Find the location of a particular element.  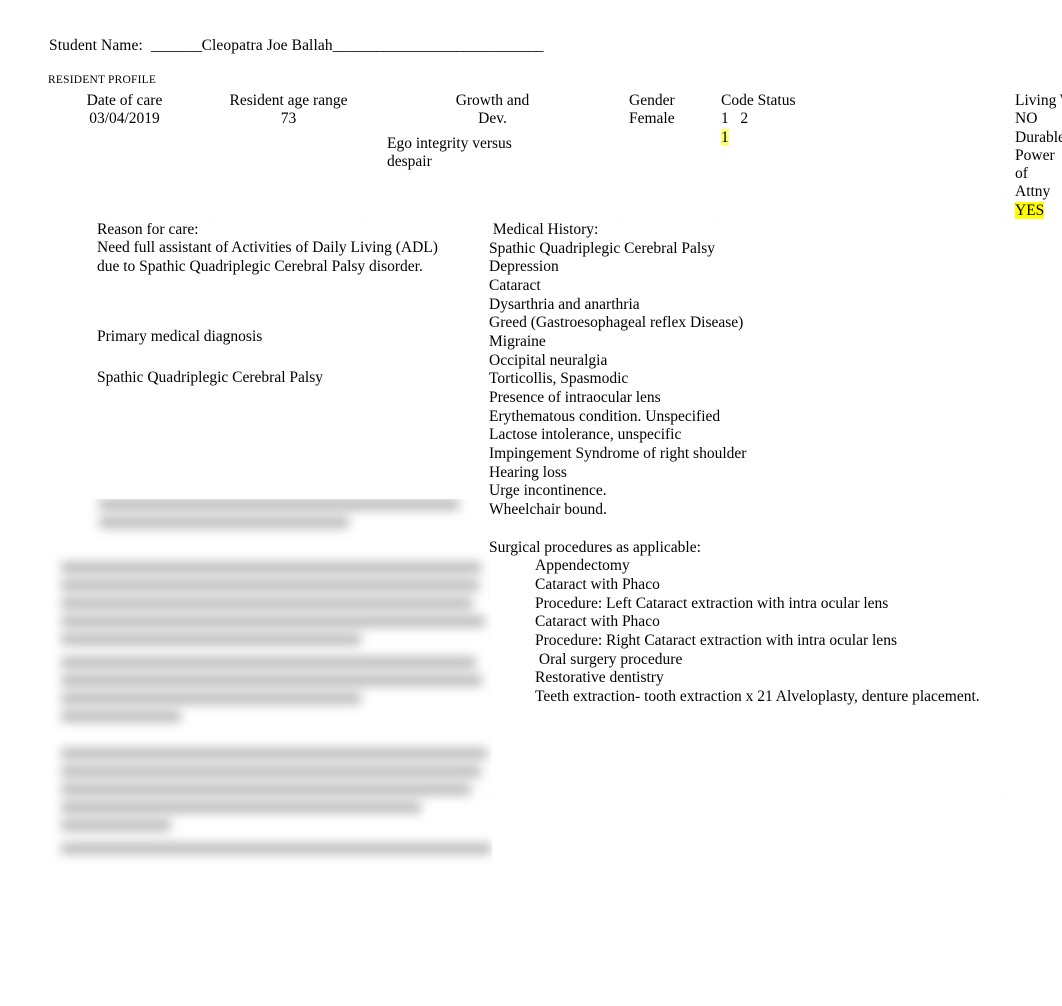

living-will-label: Living Will is located at coordinates (1038, 100).